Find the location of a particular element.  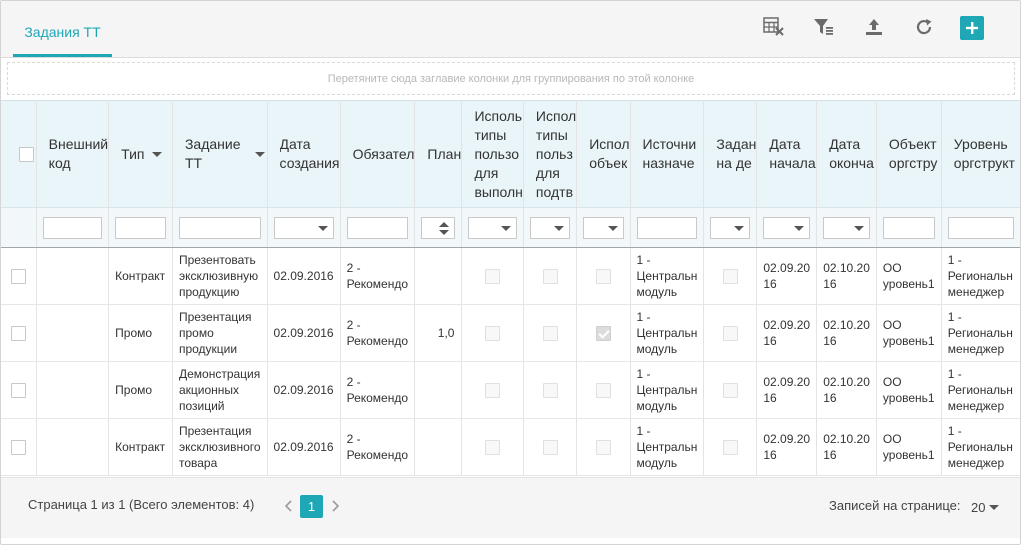

cell-task: Презентация эксклюзивного товара is located at coordinates (220, 447).